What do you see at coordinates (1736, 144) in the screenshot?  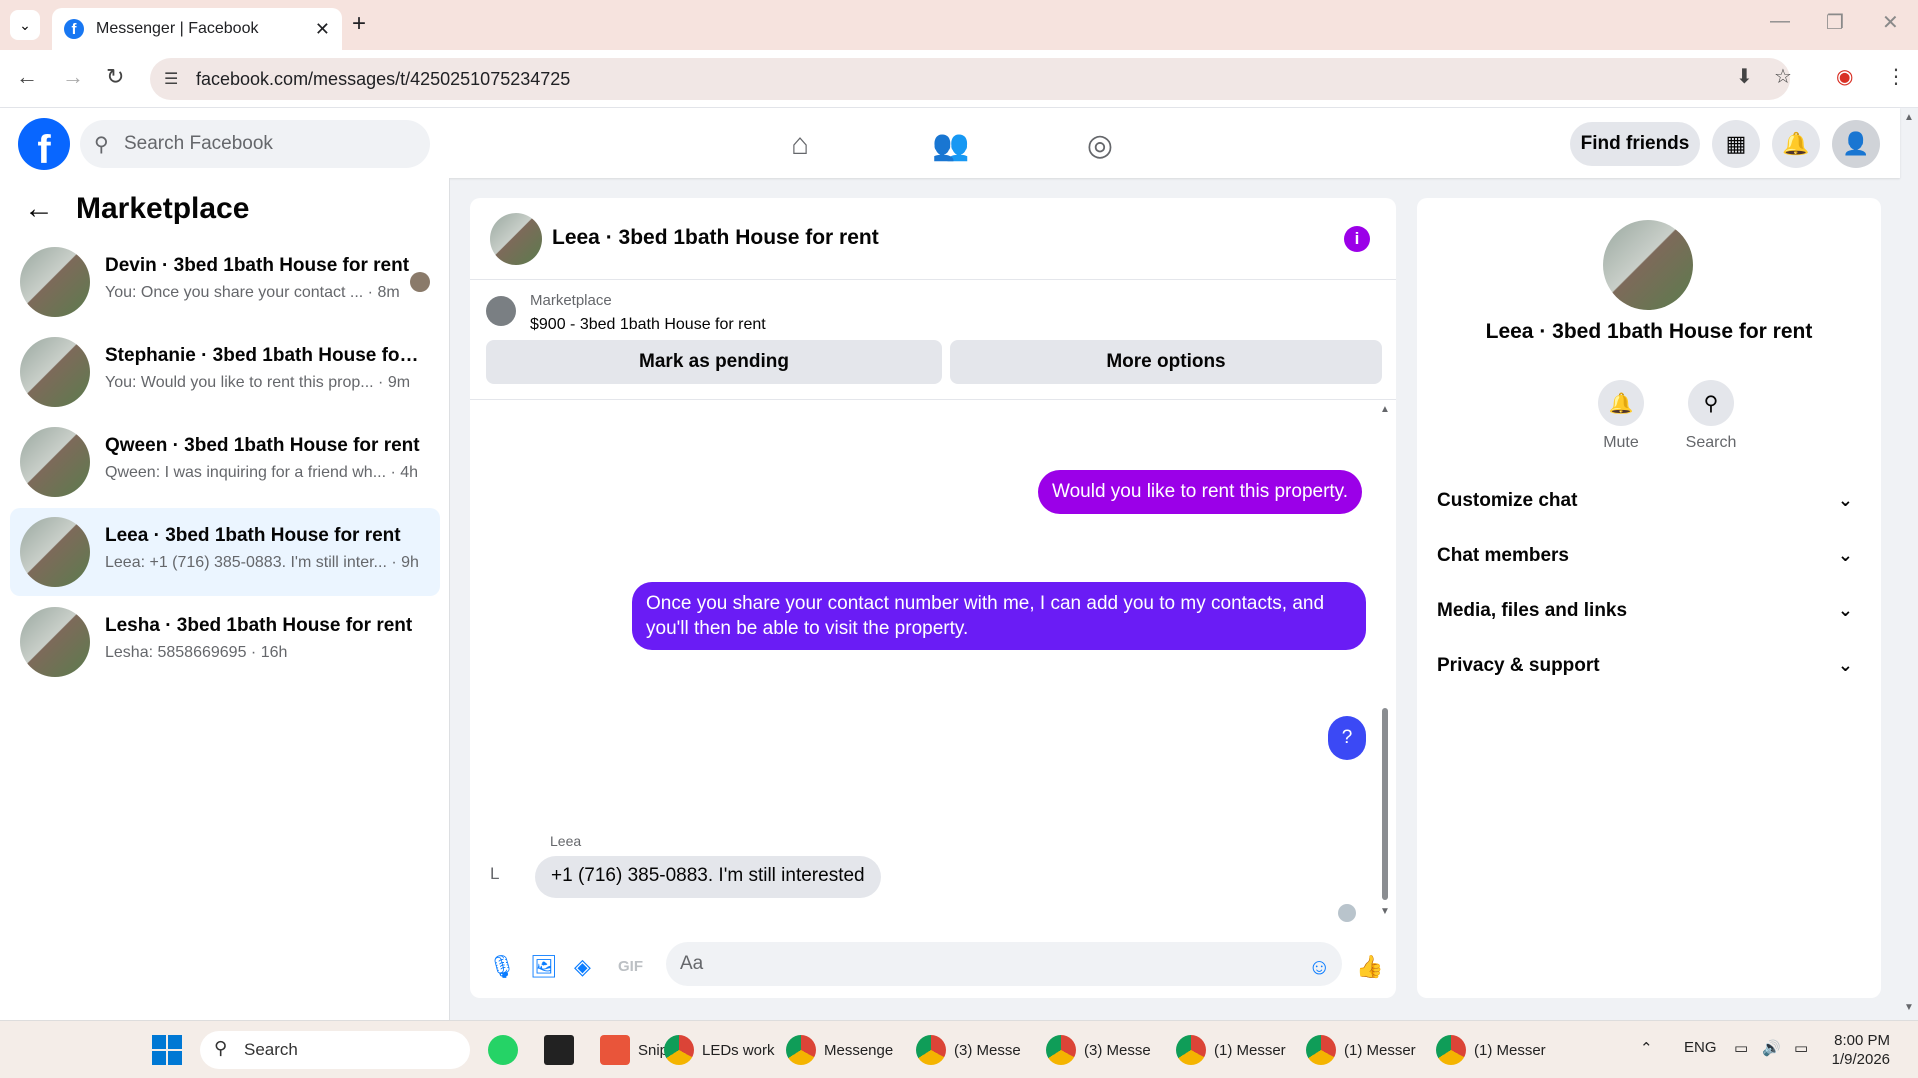 I see `menu-grid-icon: ▦` at bounding box center [1736, 144].